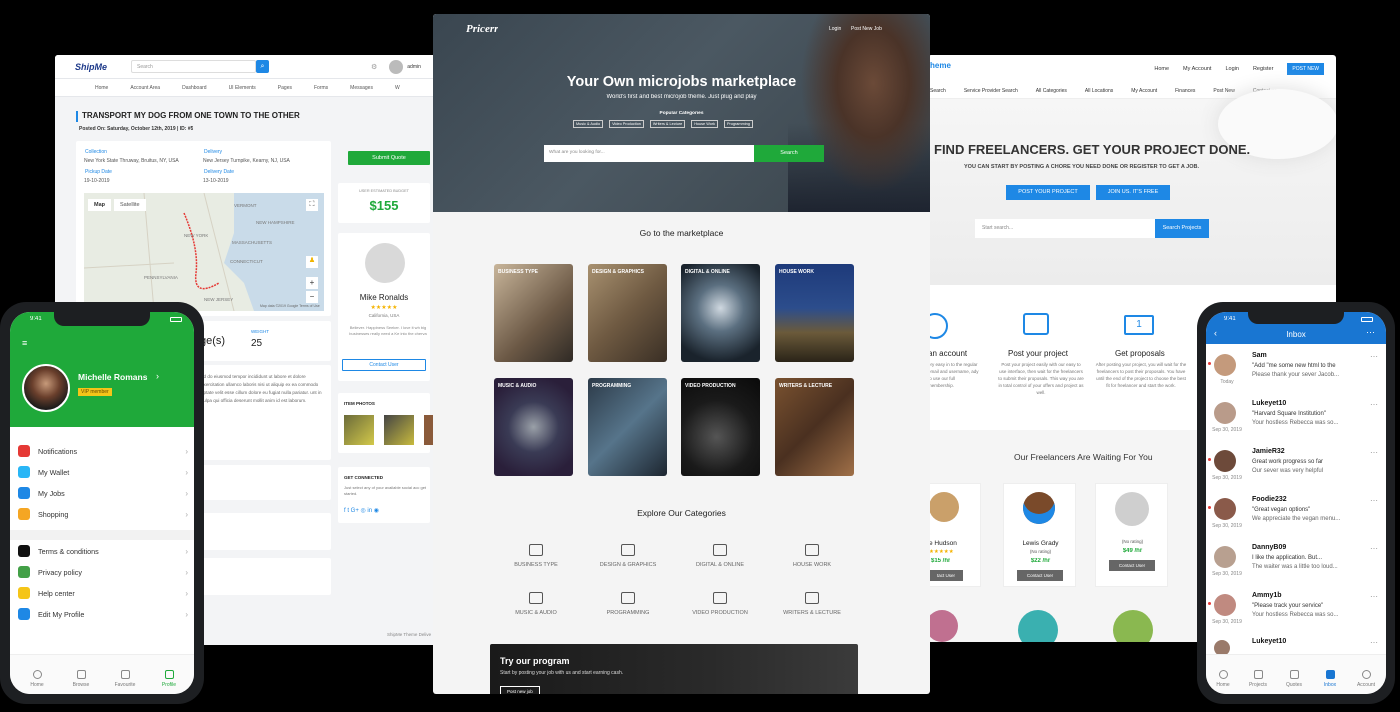  Describe the element at coordinates (24, 343) in the screenshot. I see `menu-icon: ≡` at that location.